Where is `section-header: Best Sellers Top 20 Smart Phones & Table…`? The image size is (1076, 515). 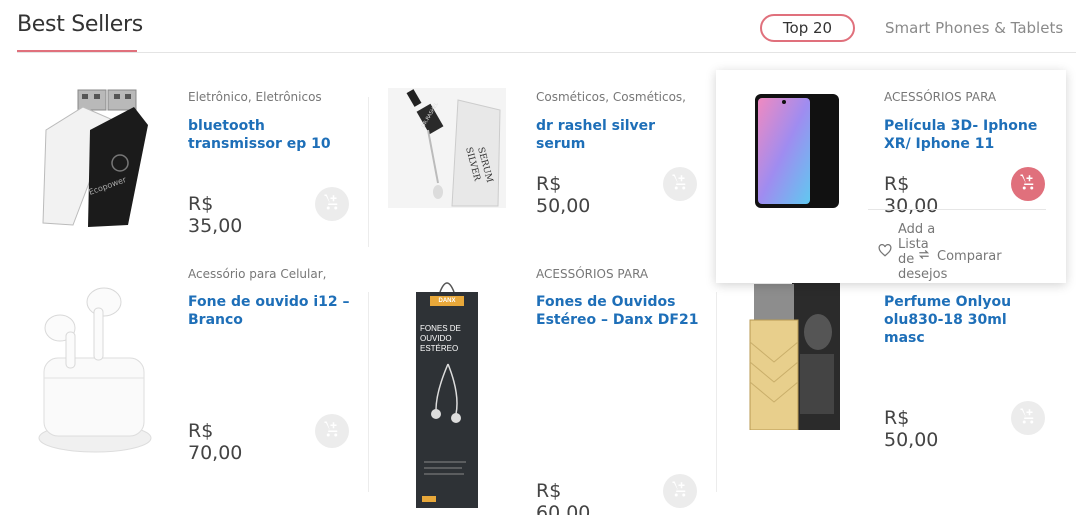
section-header: Best Sellers Top 20 Smart Phones & Table… is located at coordinates (538, 26).